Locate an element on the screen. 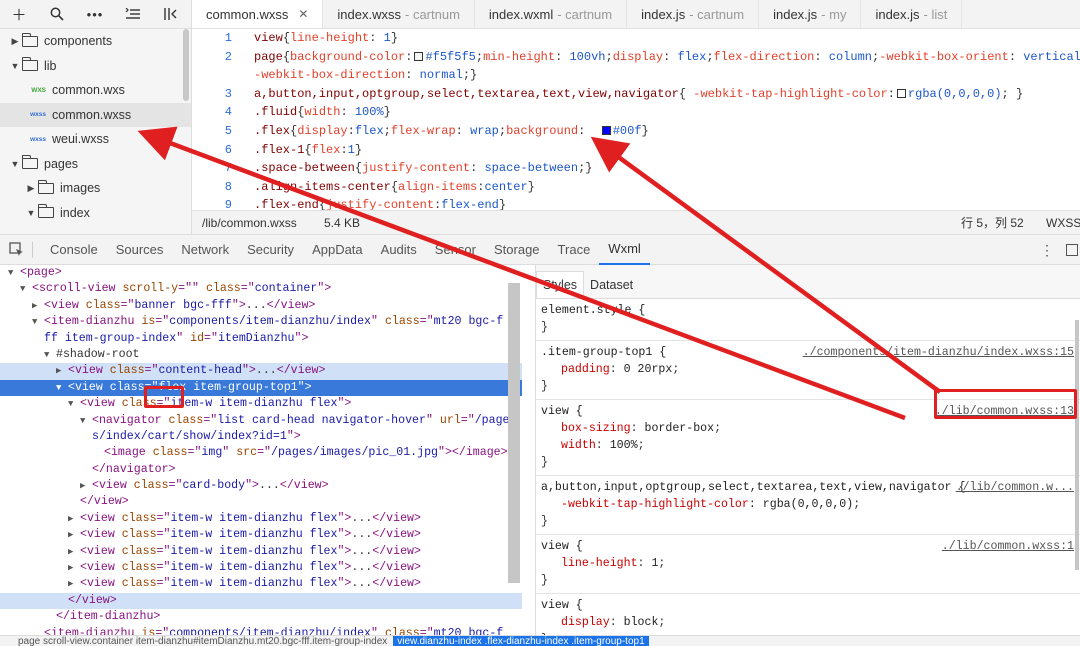 This screenshot has height=646, width=1080. tab-dataset: Dataset is located at coordinates (611, 285).